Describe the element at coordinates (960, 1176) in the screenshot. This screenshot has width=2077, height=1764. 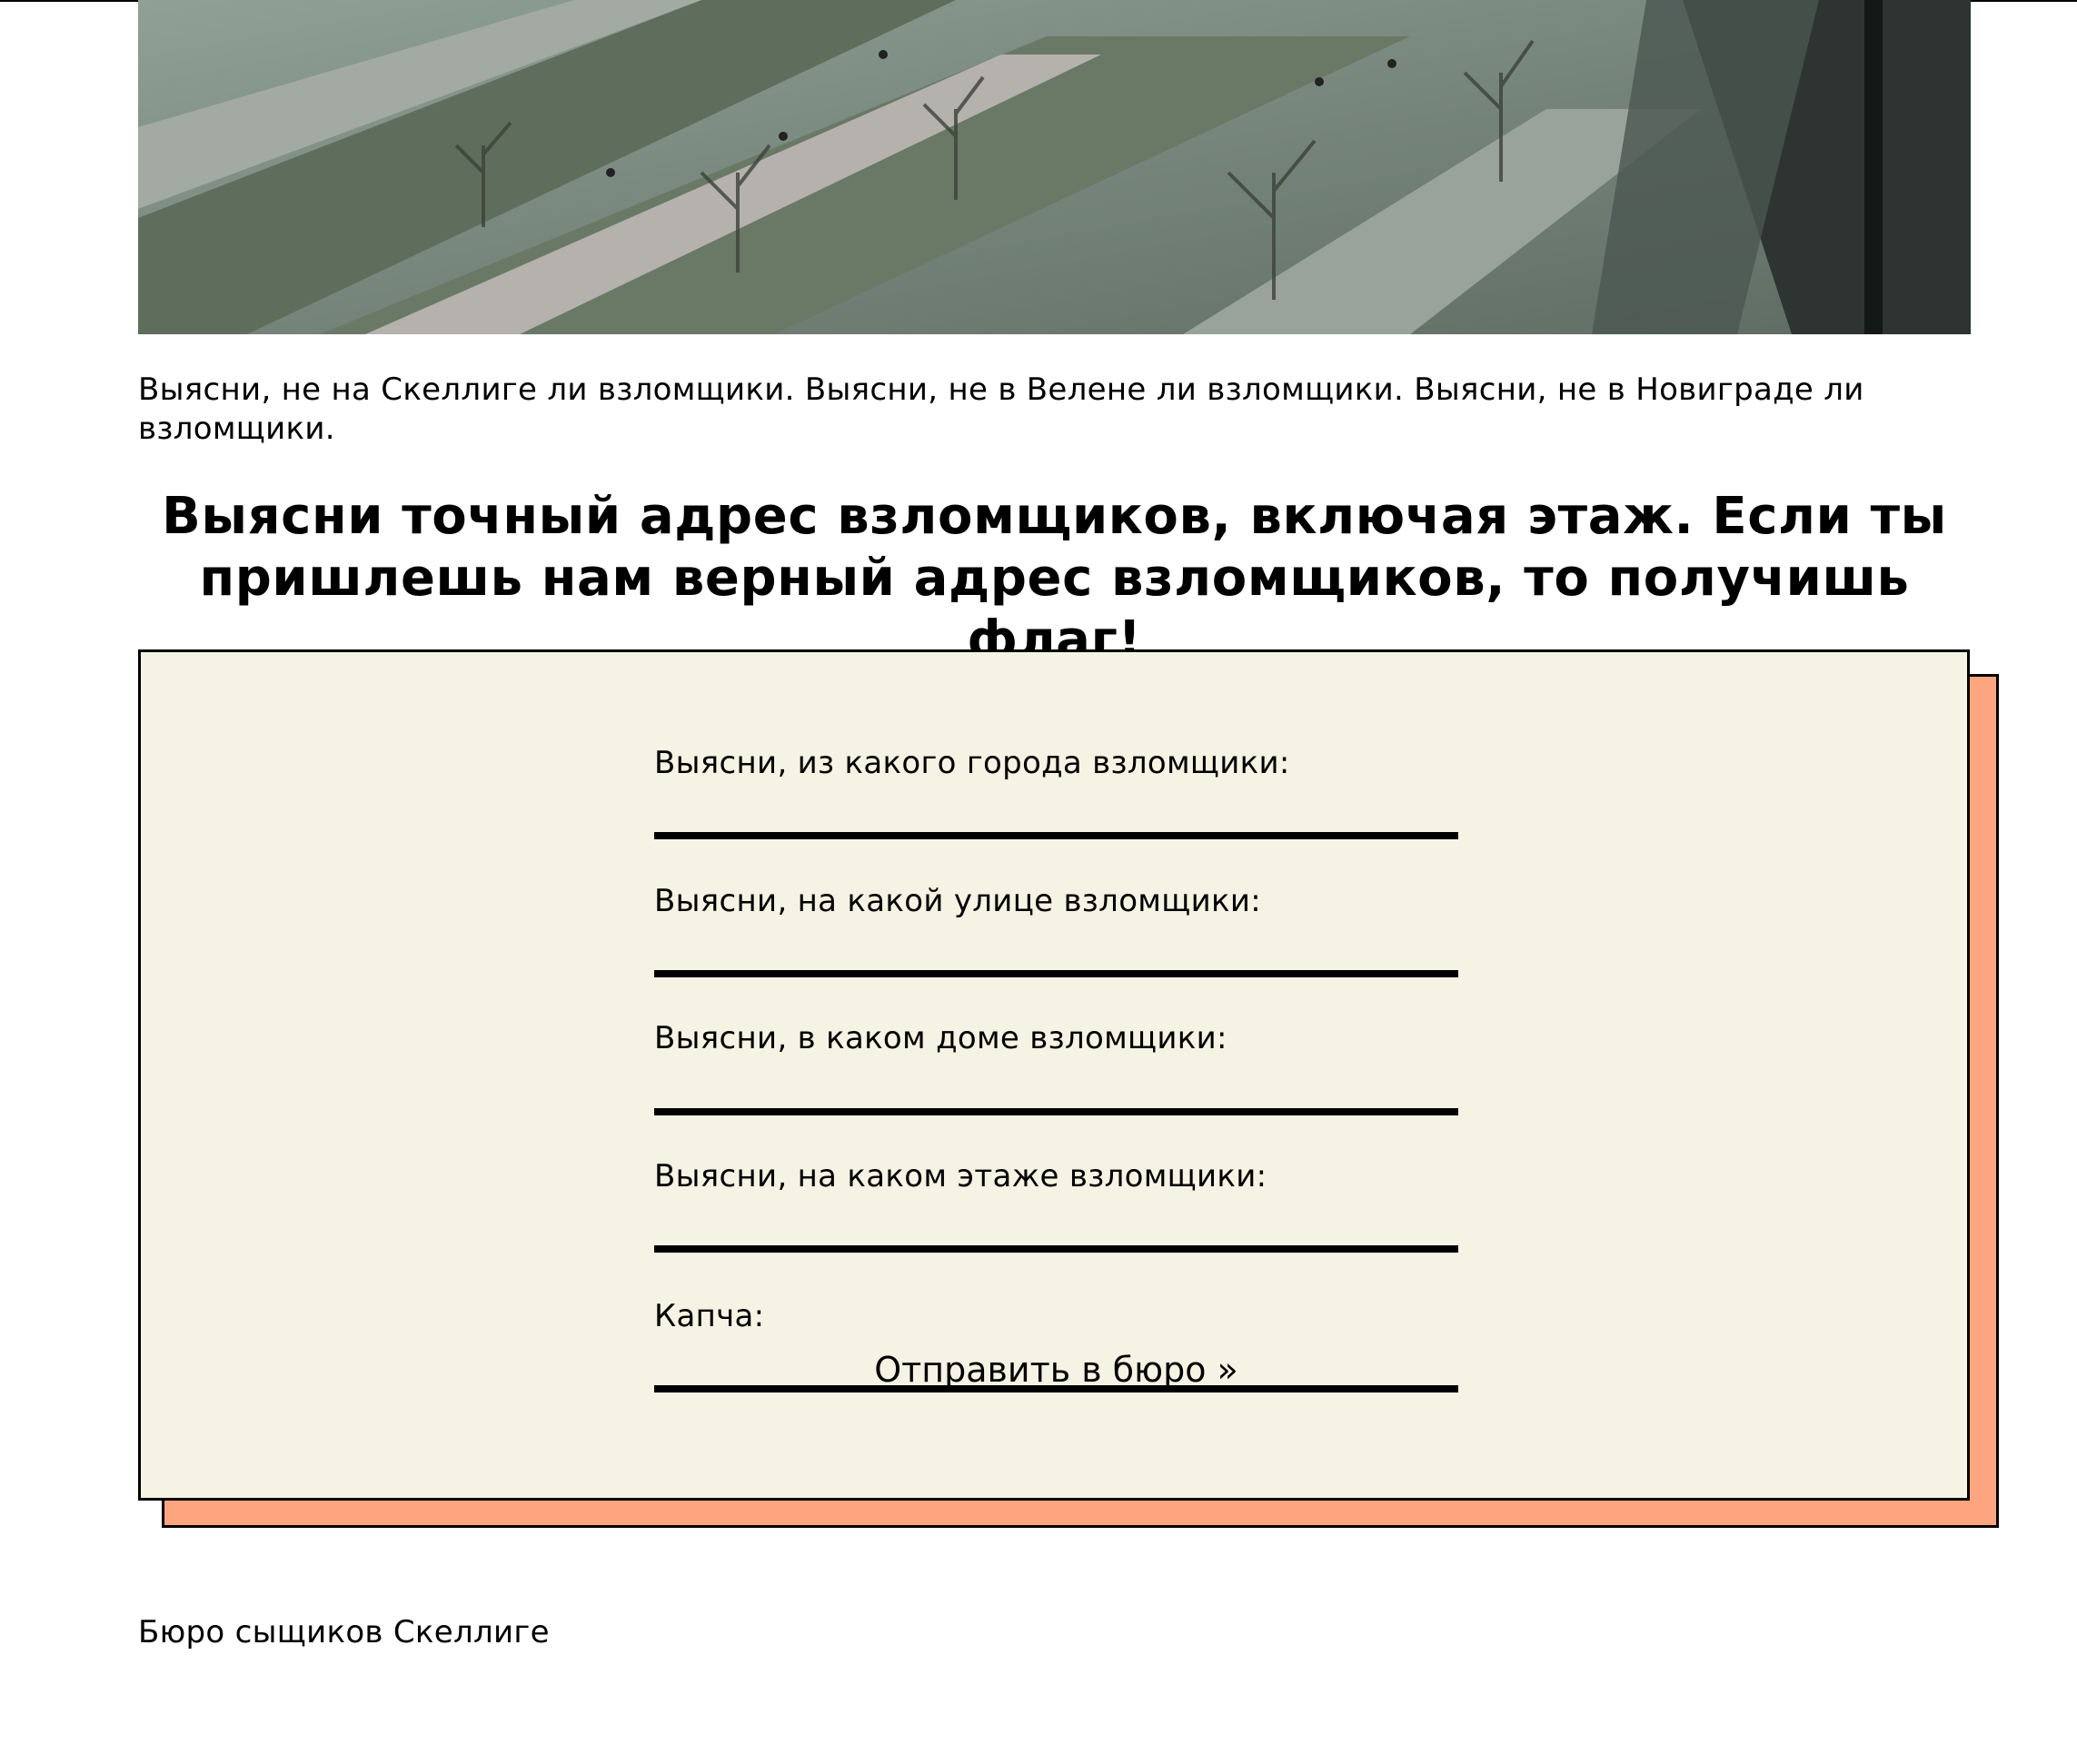
I see `floor-label: Выясни, на каком этаже взломщики:` at that location.